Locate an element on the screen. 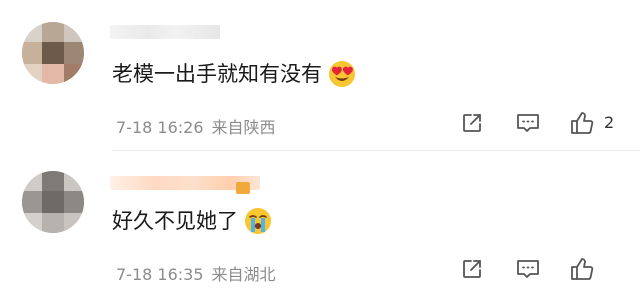 The image size is (640, 297). comment-meta: 7-18 16:35 来自湖北 is located at coordinates (196, 273).